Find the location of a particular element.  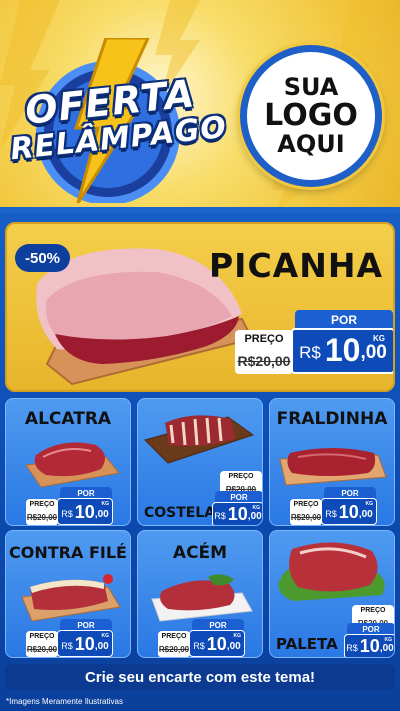

por-label: POR is located at coordinates (344, 320).